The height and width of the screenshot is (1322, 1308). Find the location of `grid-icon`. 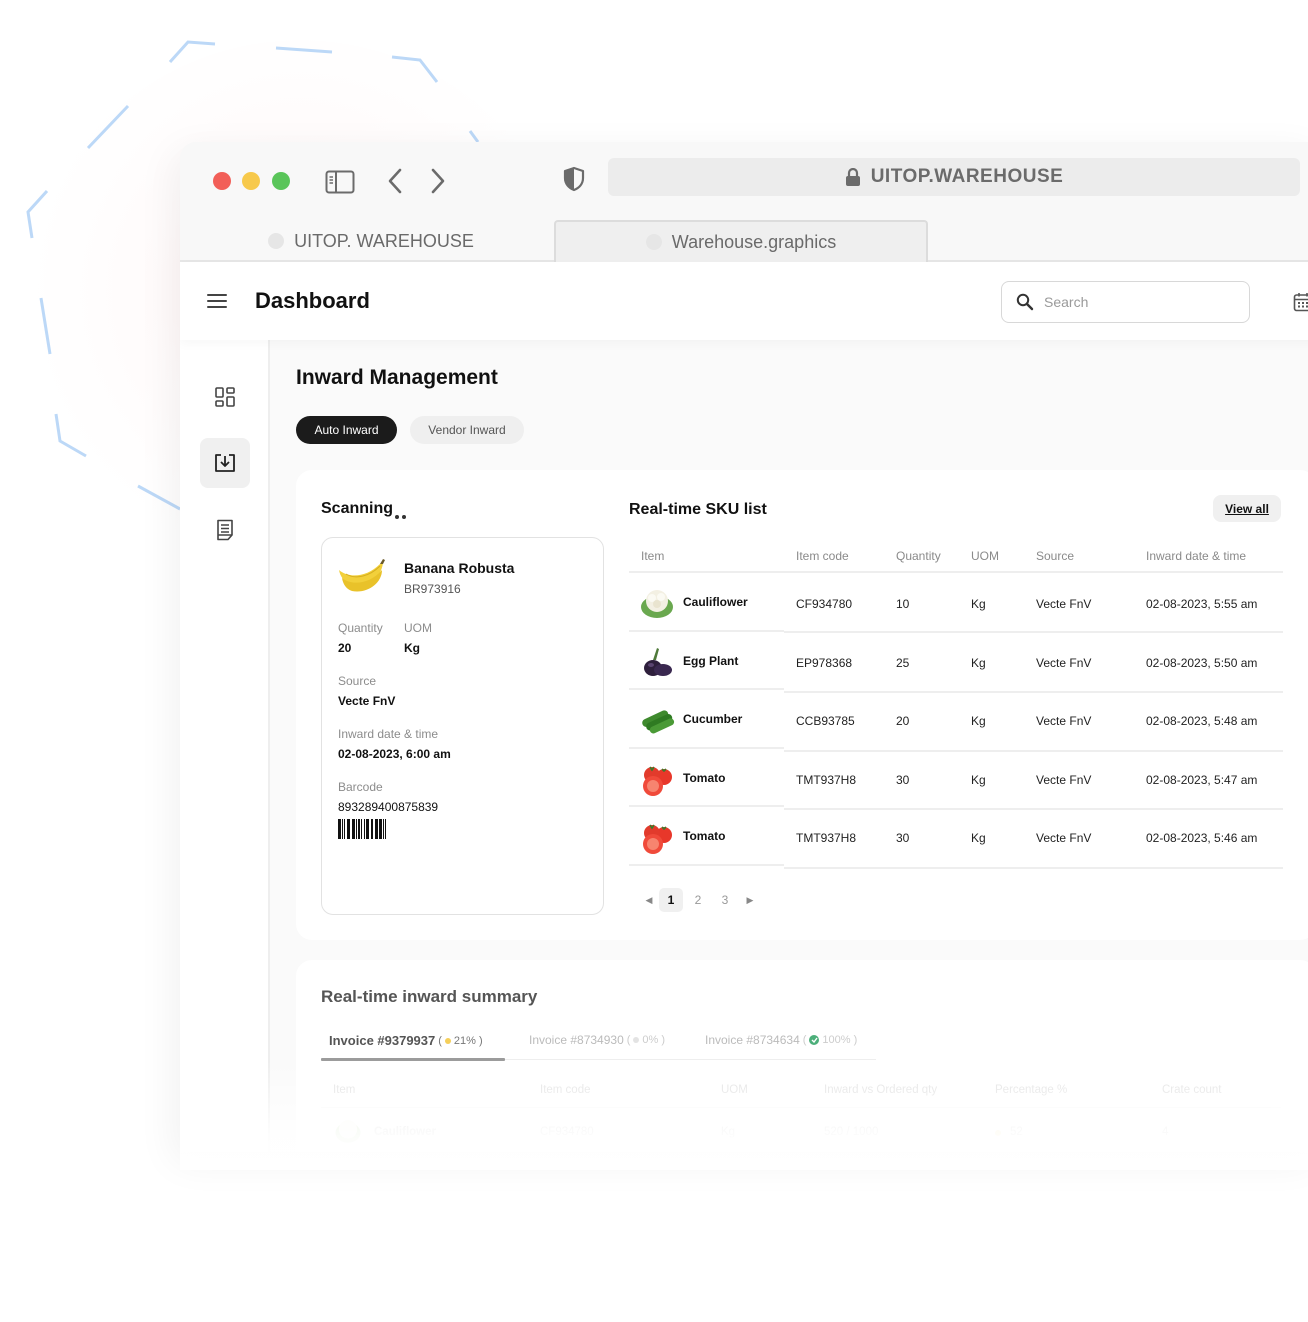

grid-icon is located at coordinates (225, 397).